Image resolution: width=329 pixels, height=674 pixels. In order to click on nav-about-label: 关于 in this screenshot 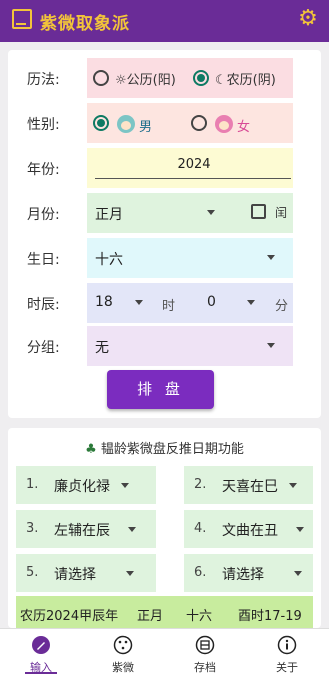, I will do `click(287, 667)`.